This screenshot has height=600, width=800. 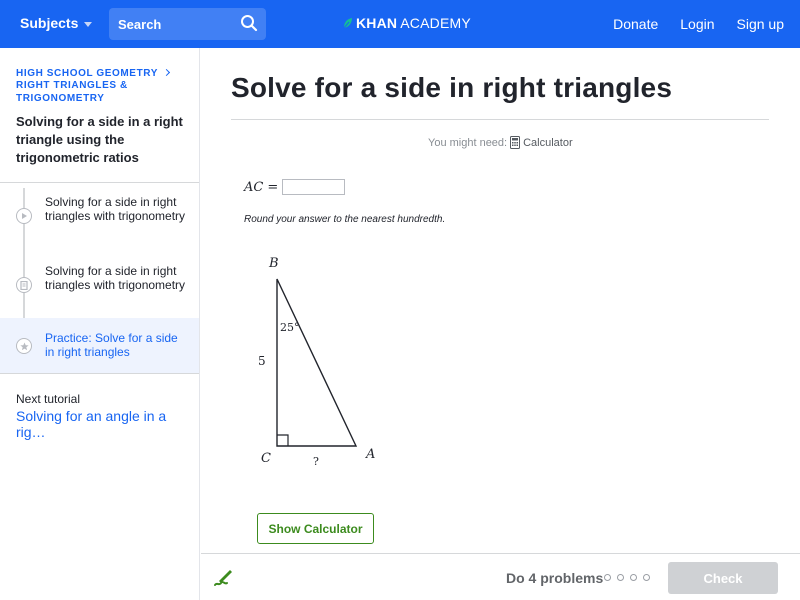 What do you see at coordinates (290, 327) in the screenshot?
I see `angle-b-label: 25°` at bounding box center [290, 327].